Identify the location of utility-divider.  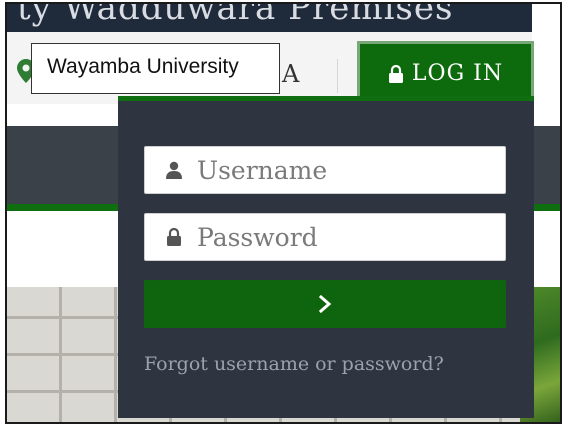
(337, 76).